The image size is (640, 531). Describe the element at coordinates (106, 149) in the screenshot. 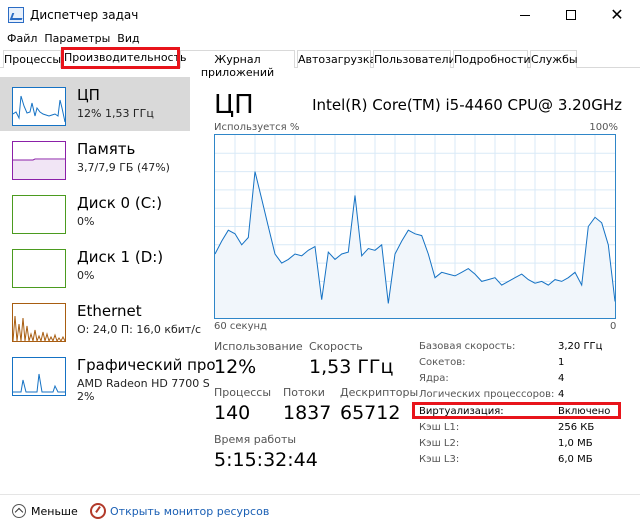

I see `sidebar-memory-title: Память` at that location.